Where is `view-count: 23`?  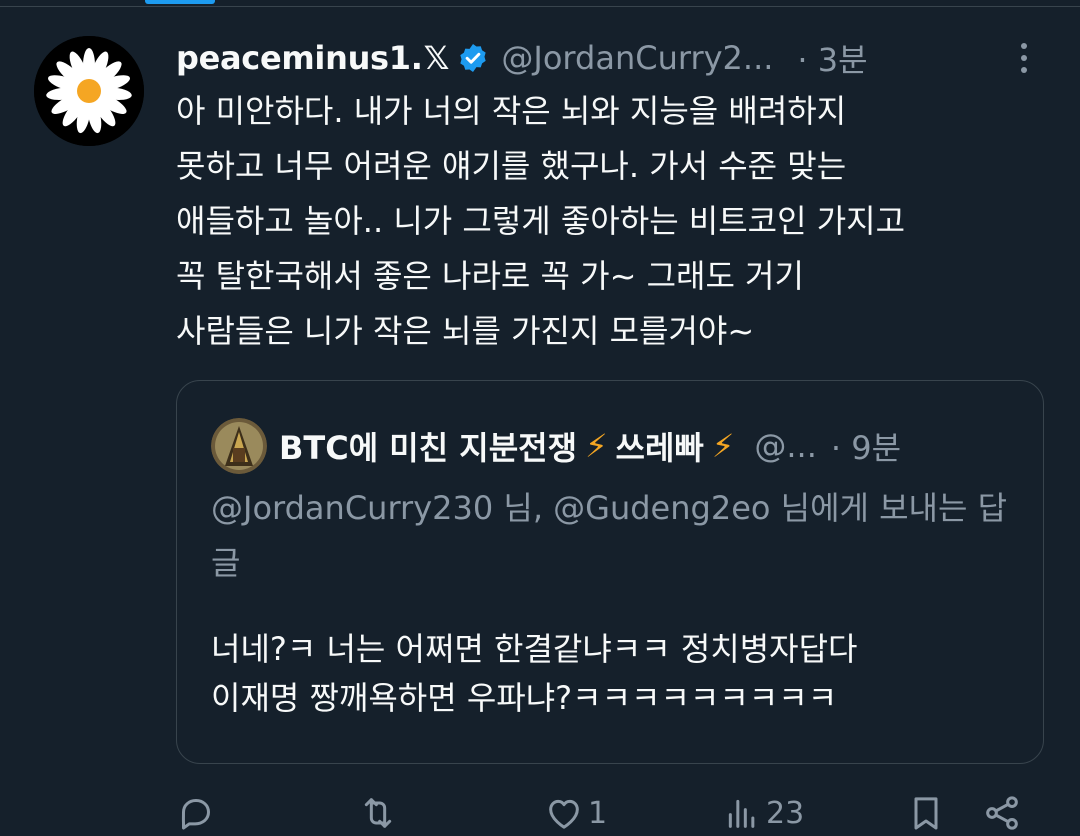
view-count: 23 is located at coordinates (785, 813).